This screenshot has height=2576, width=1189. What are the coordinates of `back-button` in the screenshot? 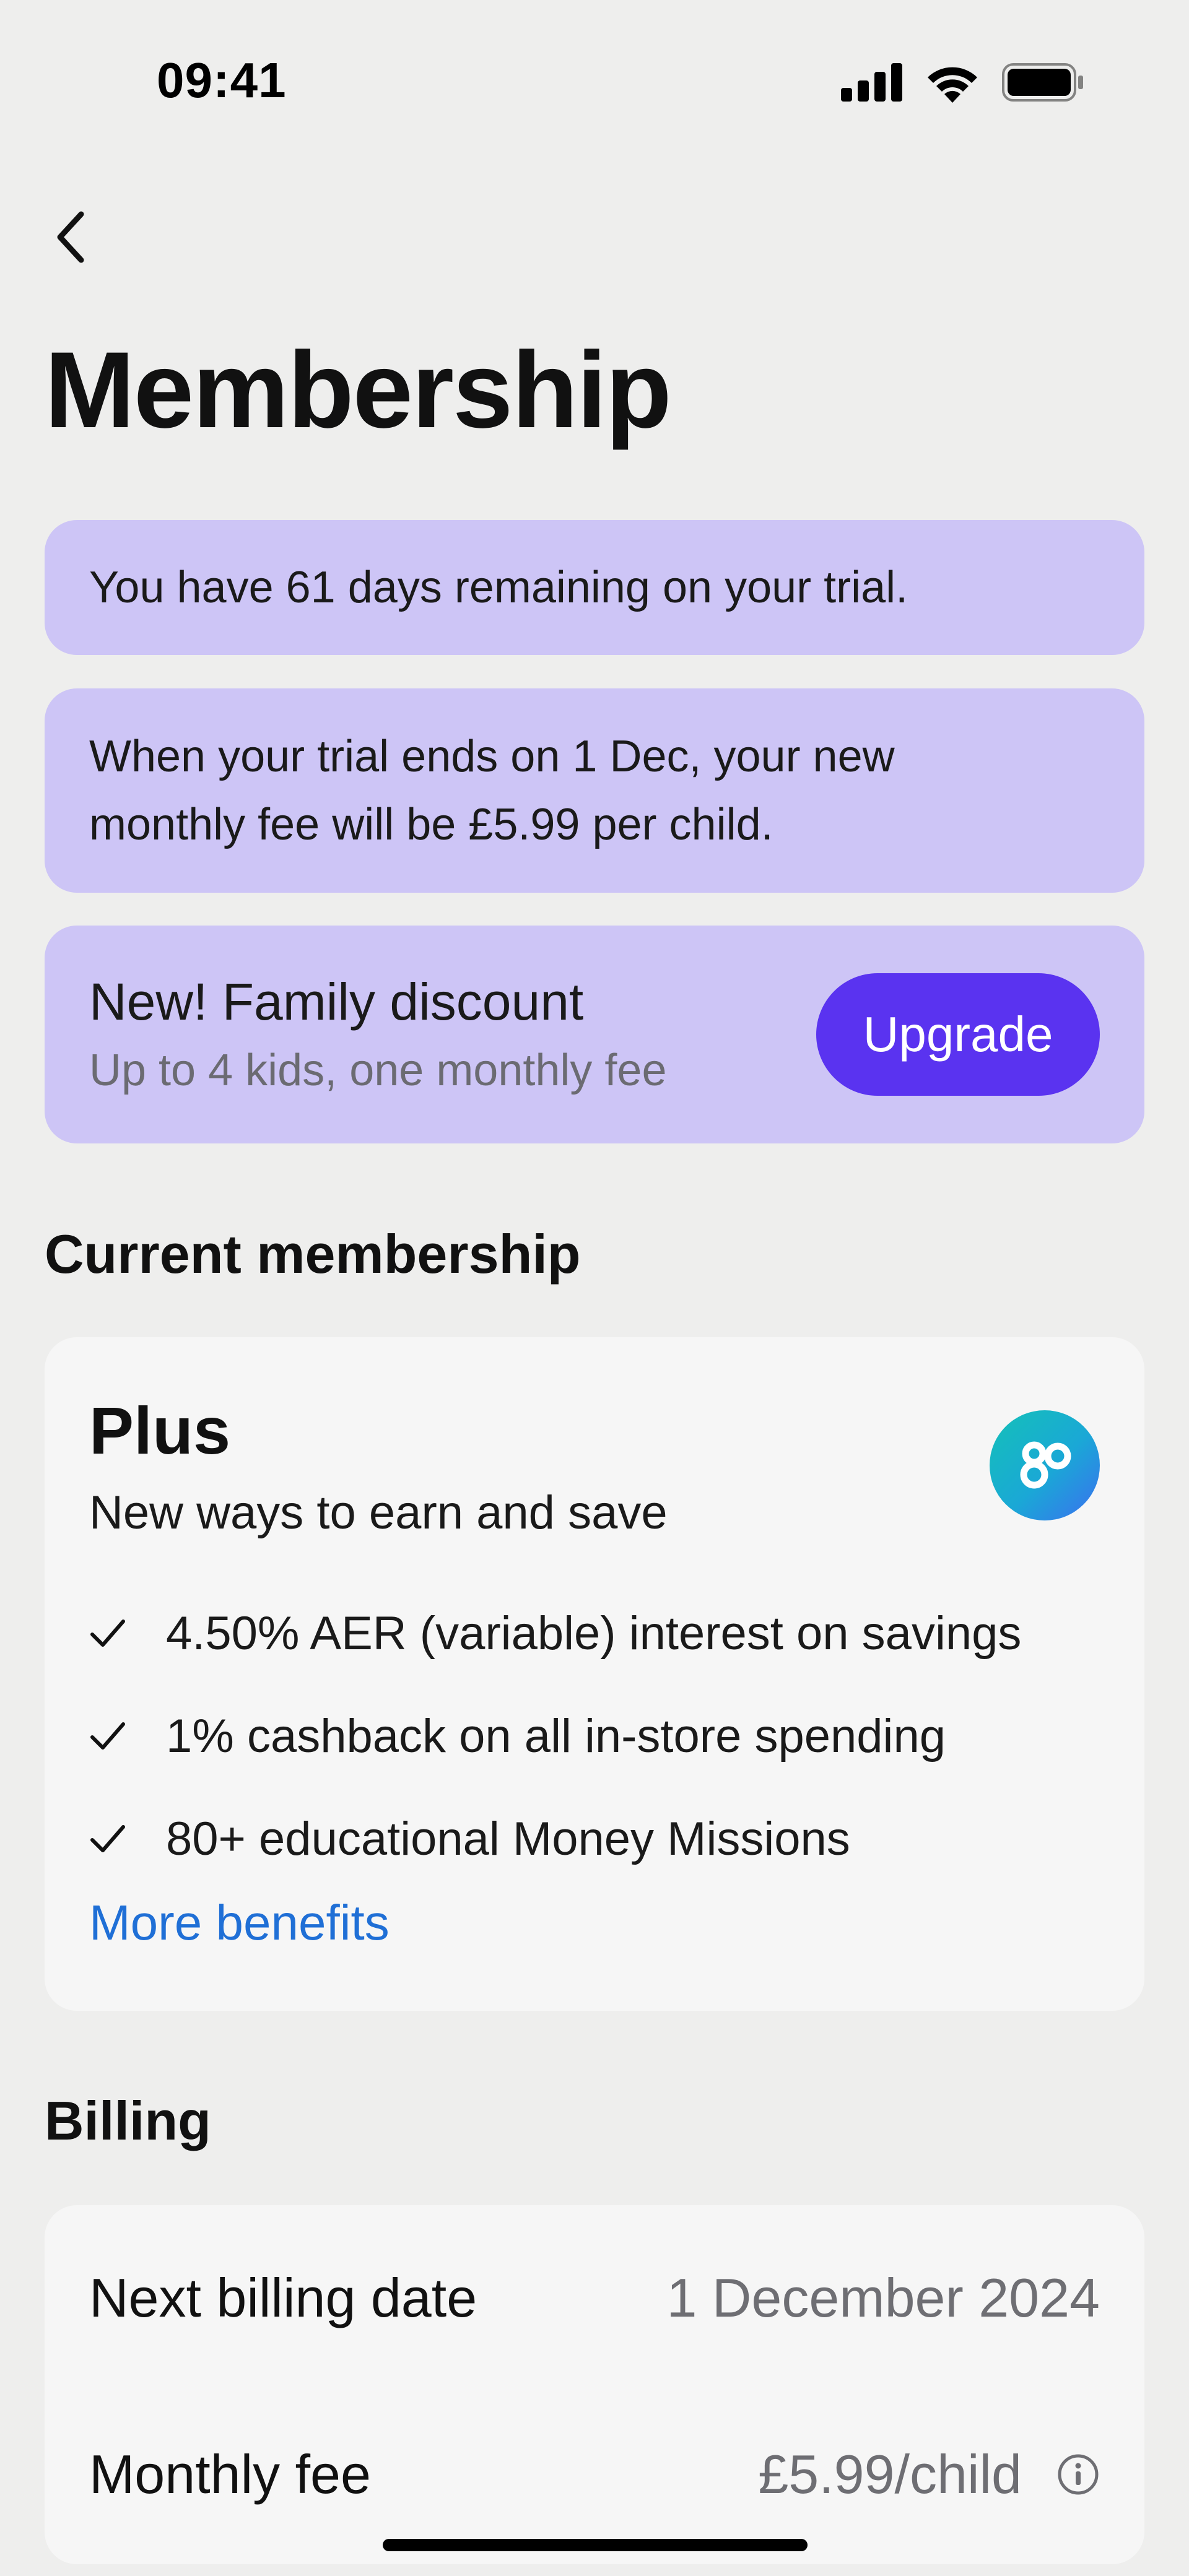 It's located at (71, 238).